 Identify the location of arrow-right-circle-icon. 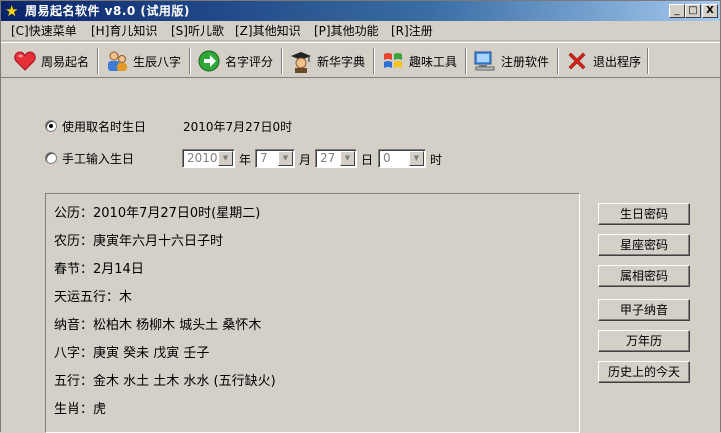
(209, 61).